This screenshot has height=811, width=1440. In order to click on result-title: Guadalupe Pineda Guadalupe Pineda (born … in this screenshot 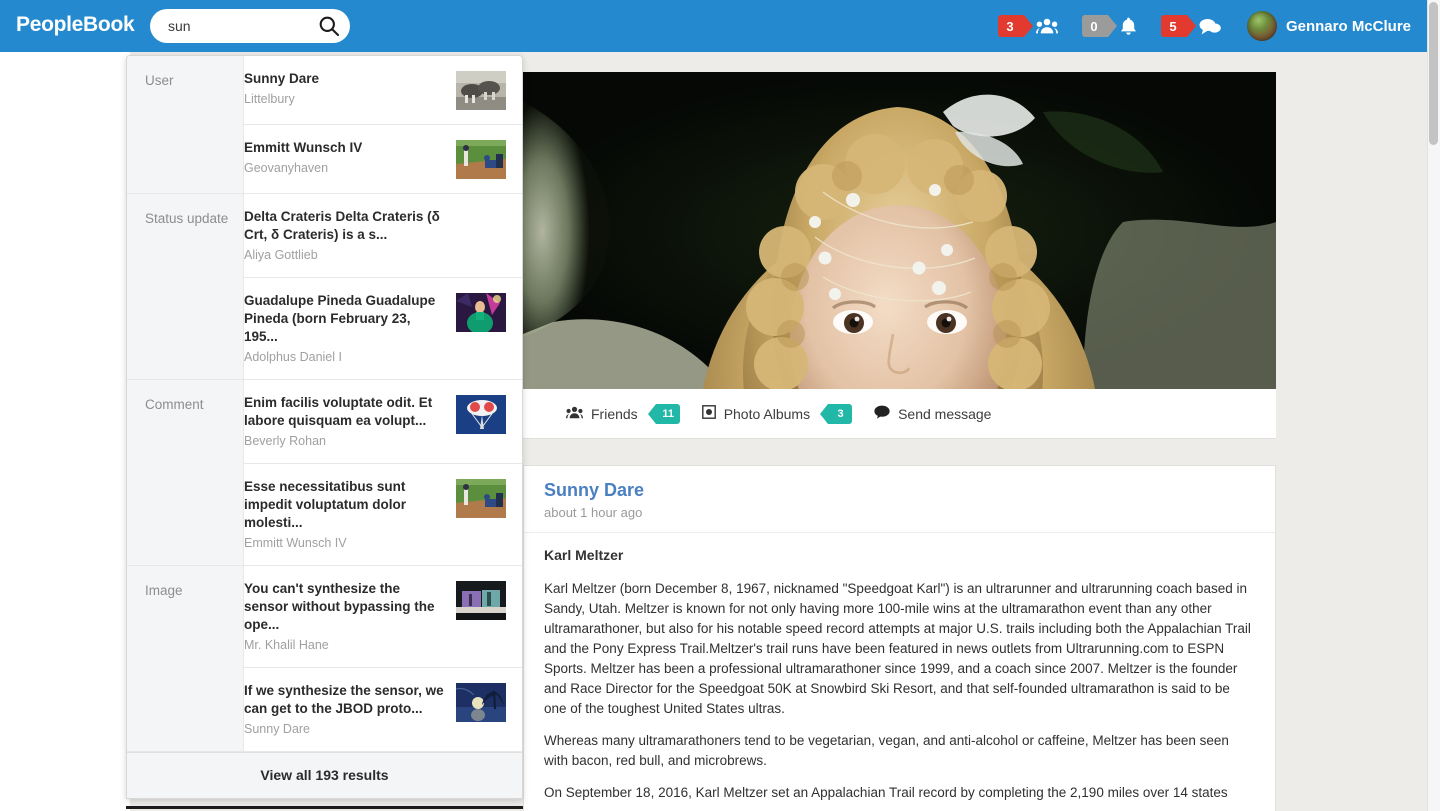, I will do `click(340, 318)`.